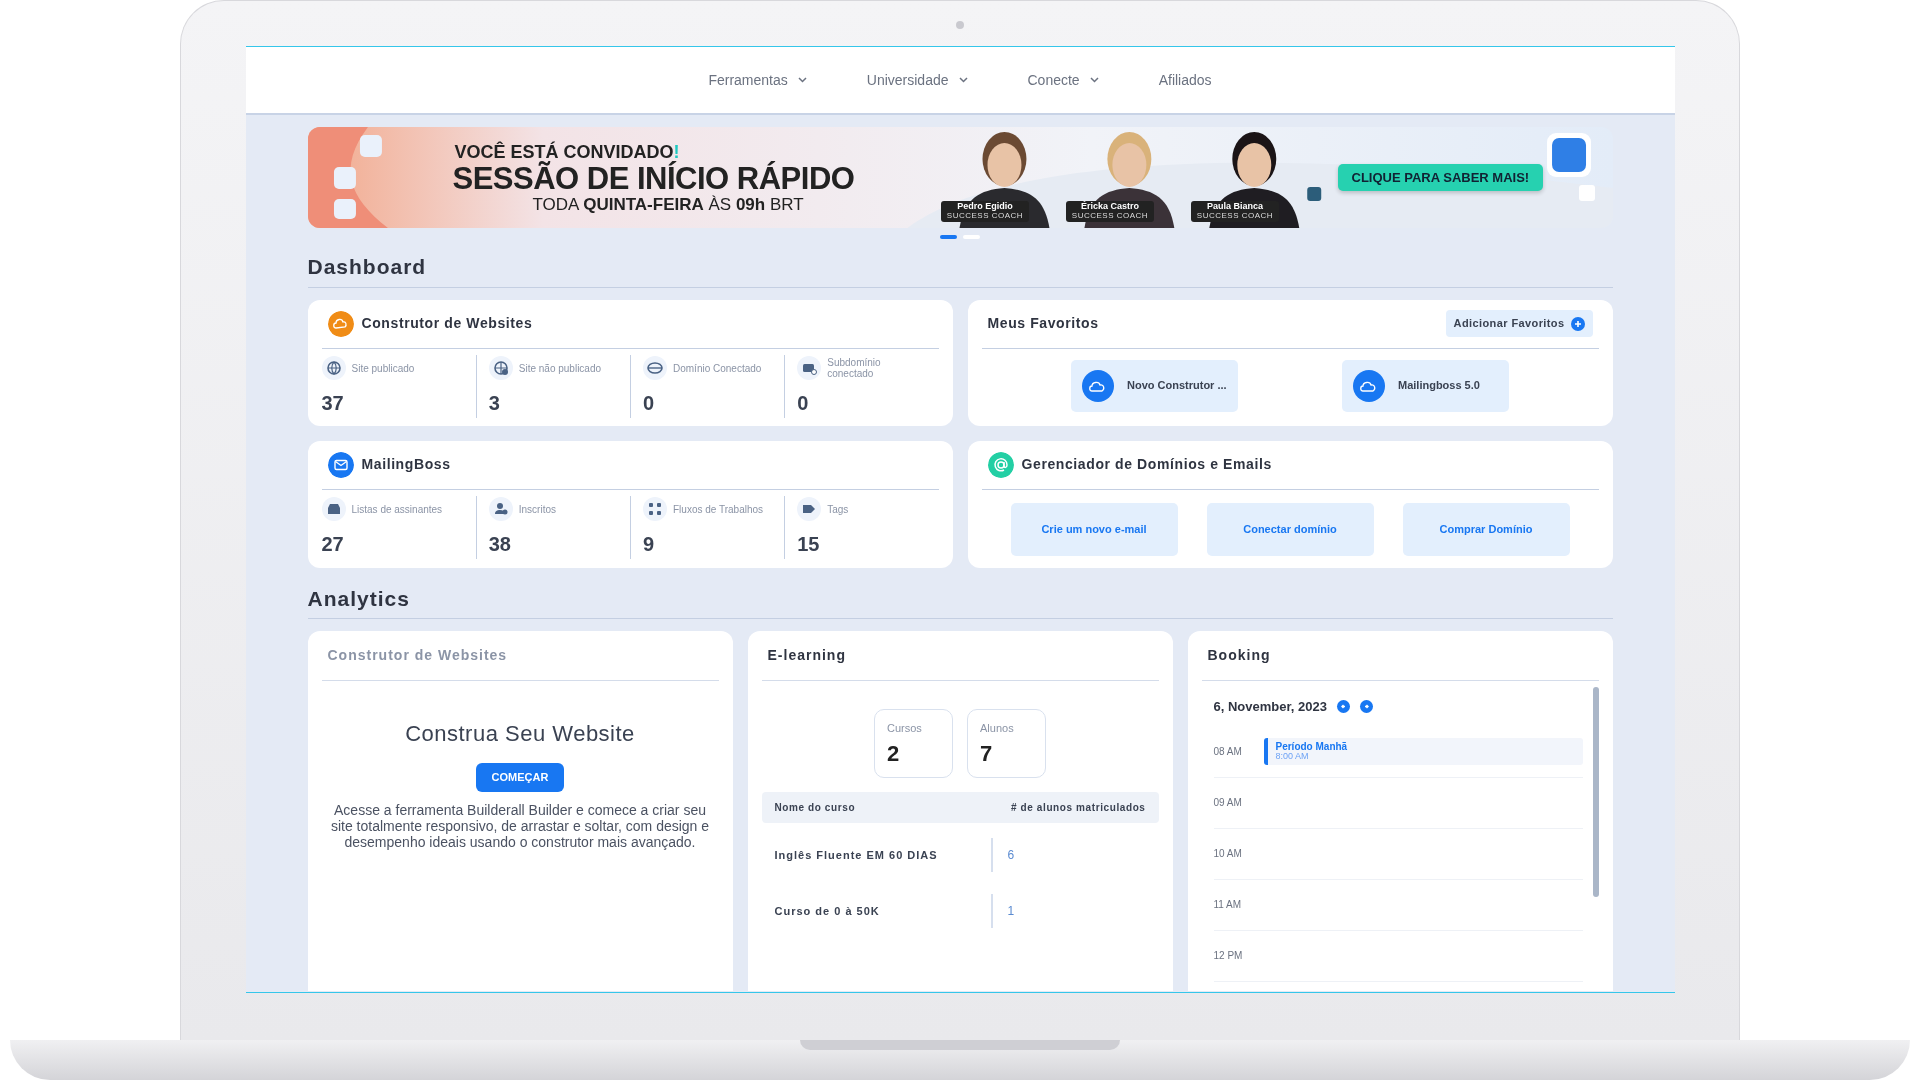 The width and height of the screenshot is (1920, 1080). I want to click on time-label: 12 PM, so click(1228, 956).